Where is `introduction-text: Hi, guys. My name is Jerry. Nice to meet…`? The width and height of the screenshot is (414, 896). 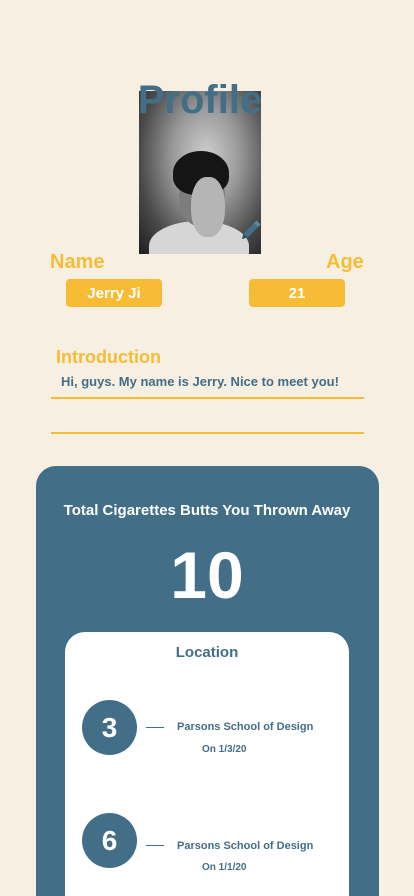 introduction-text: Hi, guys. My name is Jerry. Nice to meet… is located at coordinates (200, 381).